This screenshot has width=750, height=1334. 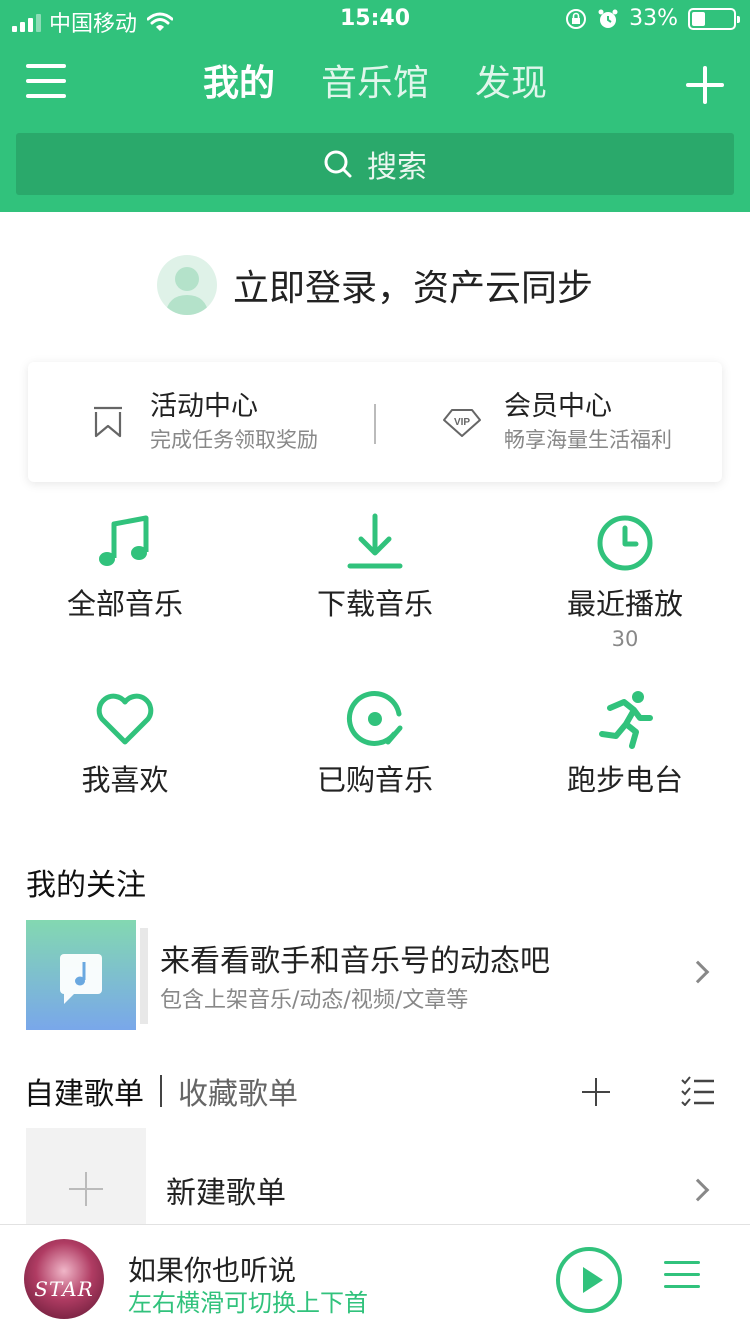 I want to click on login-prompt: 立即登录，资产云同步, so click(x=375, y=285).